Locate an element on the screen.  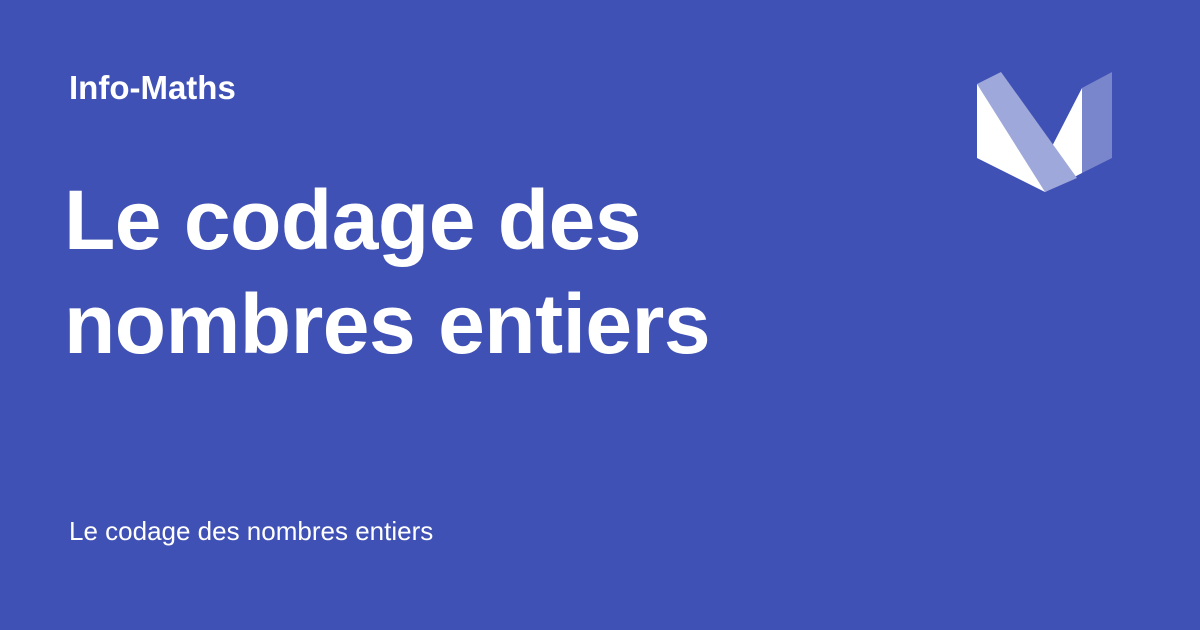
page-description: Le codage des nombres entiers is located at coordinates (251, 531).